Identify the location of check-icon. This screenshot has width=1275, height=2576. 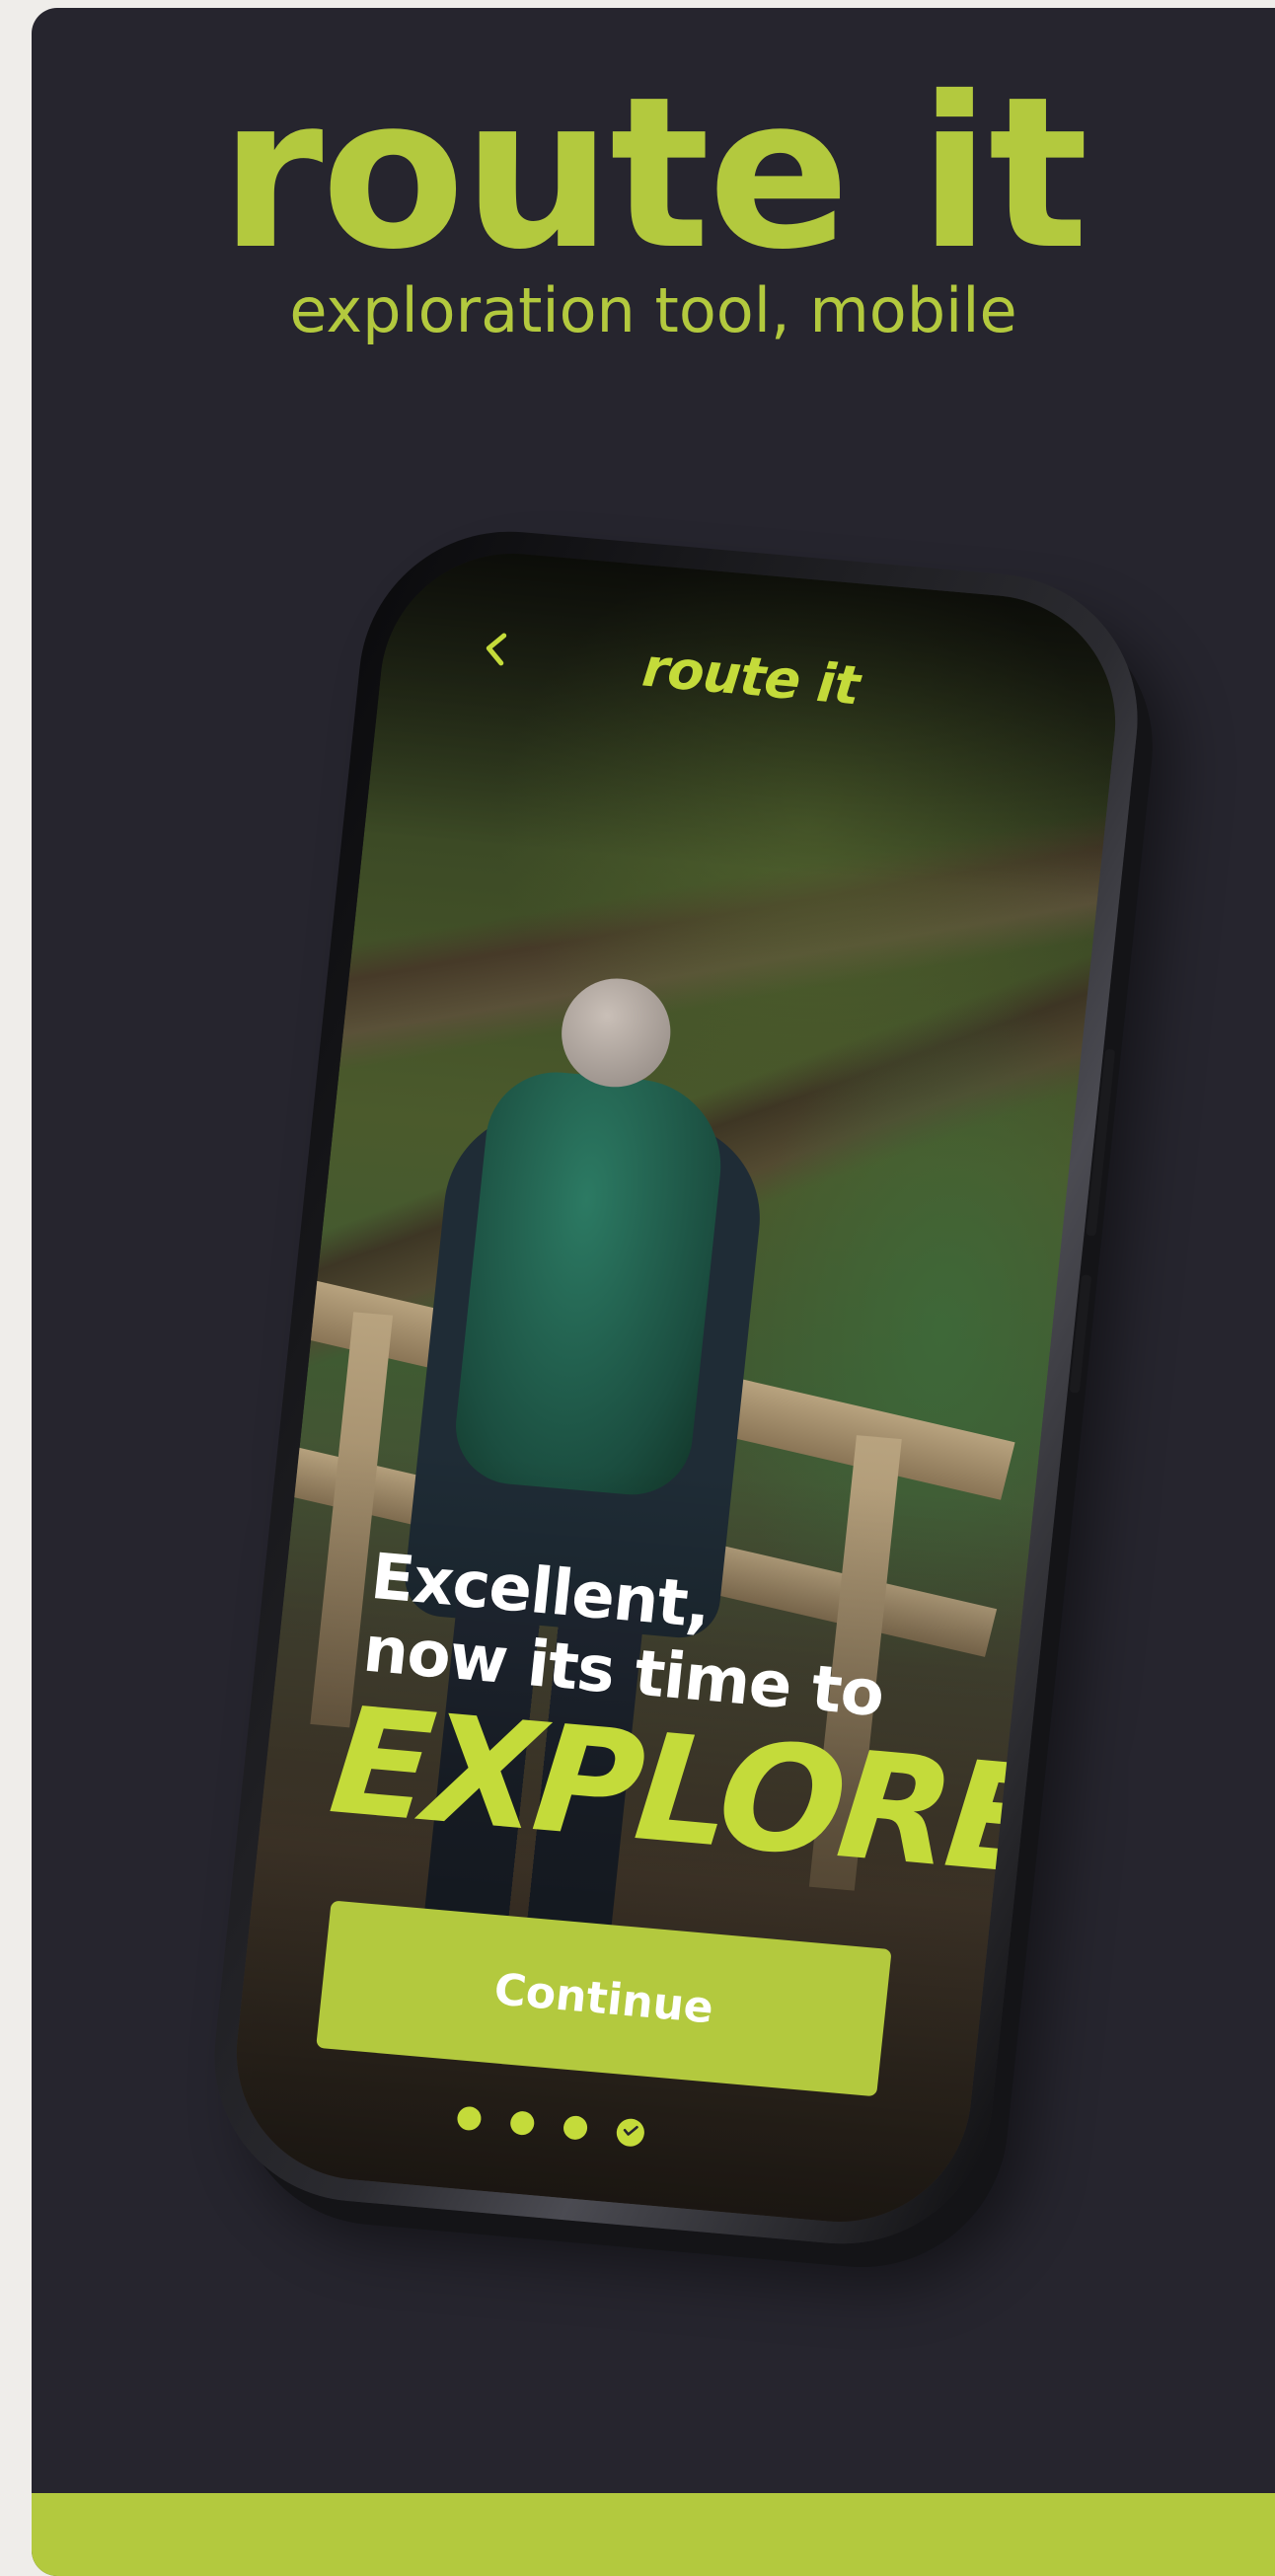
(631, 2133).